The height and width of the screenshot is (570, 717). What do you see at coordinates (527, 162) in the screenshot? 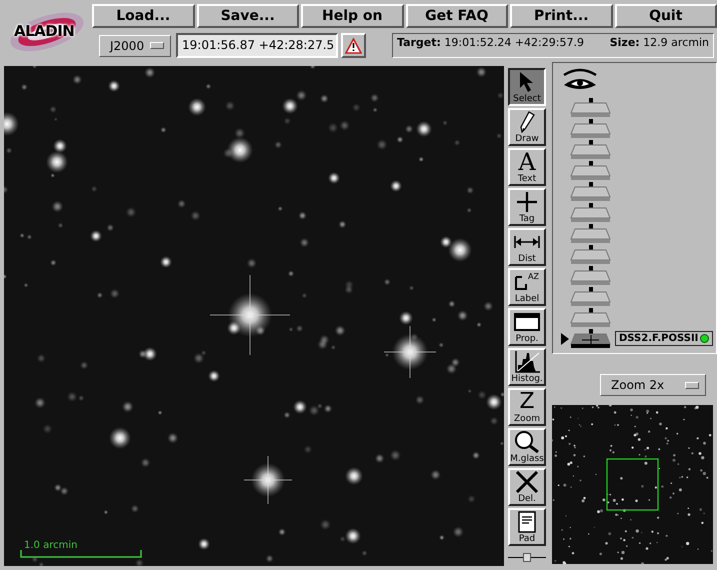
I see `letter-glyph: A` at bounding box center [527, 162].